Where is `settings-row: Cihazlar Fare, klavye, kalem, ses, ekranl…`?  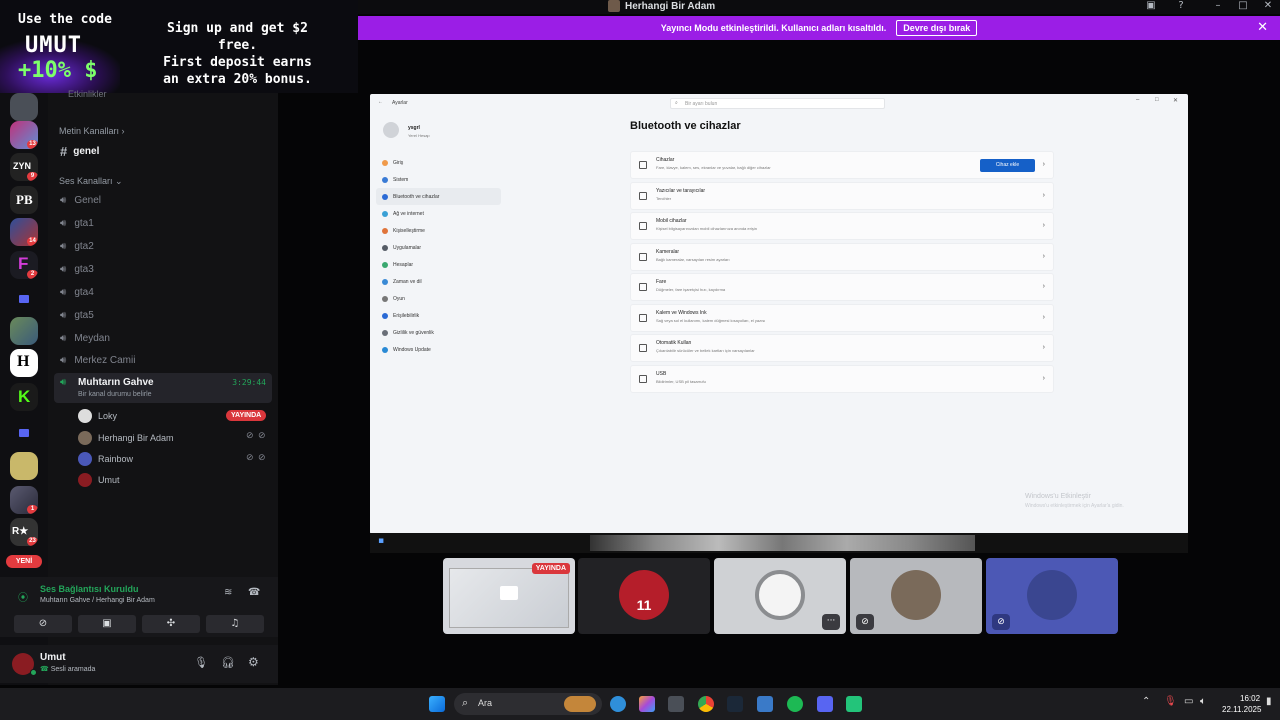 settings-row: Cihazlar Fare, klavye, kalem, ses, ekranl… is located at coordinates (842, 165).